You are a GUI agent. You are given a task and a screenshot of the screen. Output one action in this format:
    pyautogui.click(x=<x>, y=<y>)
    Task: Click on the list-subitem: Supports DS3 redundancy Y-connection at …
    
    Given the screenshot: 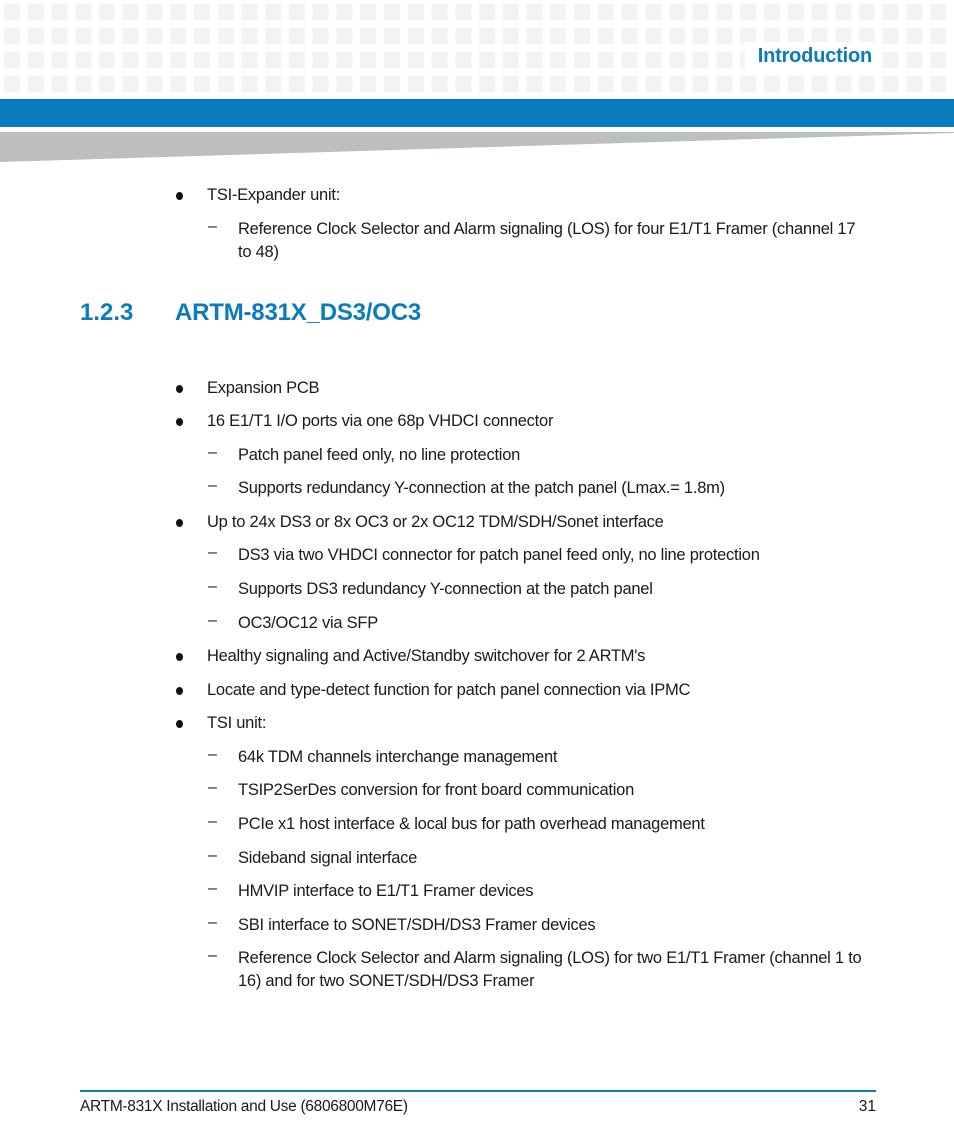 What is the action you would take?
    pyautogui.click(x=445, y=589)
    